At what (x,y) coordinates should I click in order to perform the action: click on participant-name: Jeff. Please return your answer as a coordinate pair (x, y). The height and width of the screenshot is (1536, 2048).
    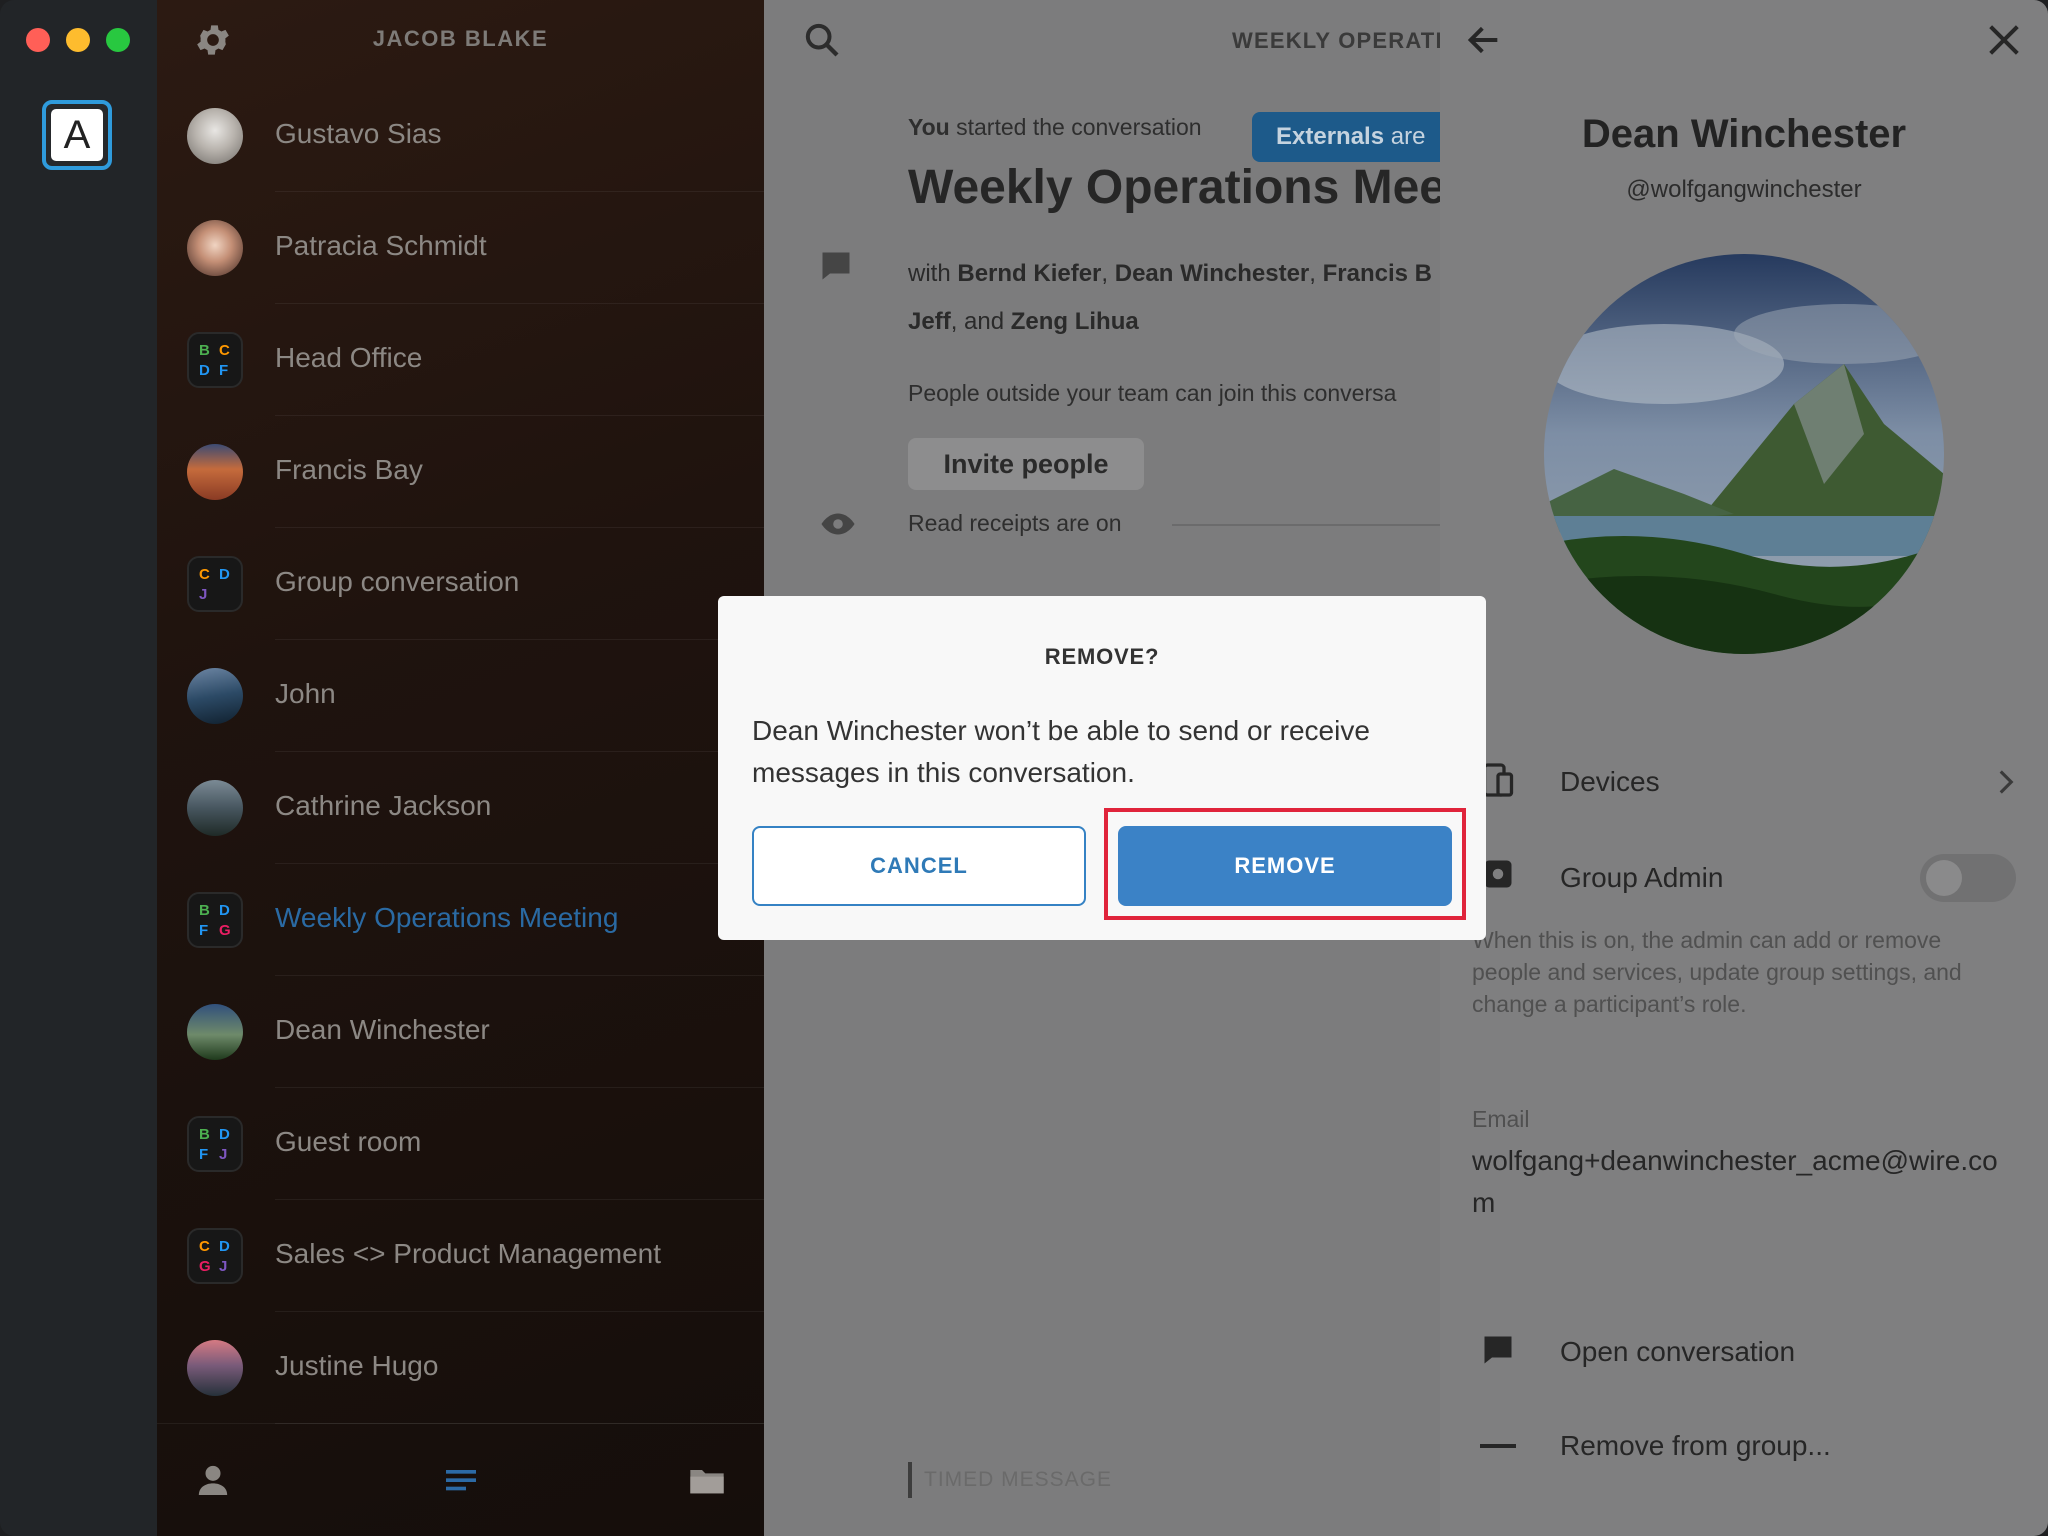
    Looking at the image, I should click on (929, 321).